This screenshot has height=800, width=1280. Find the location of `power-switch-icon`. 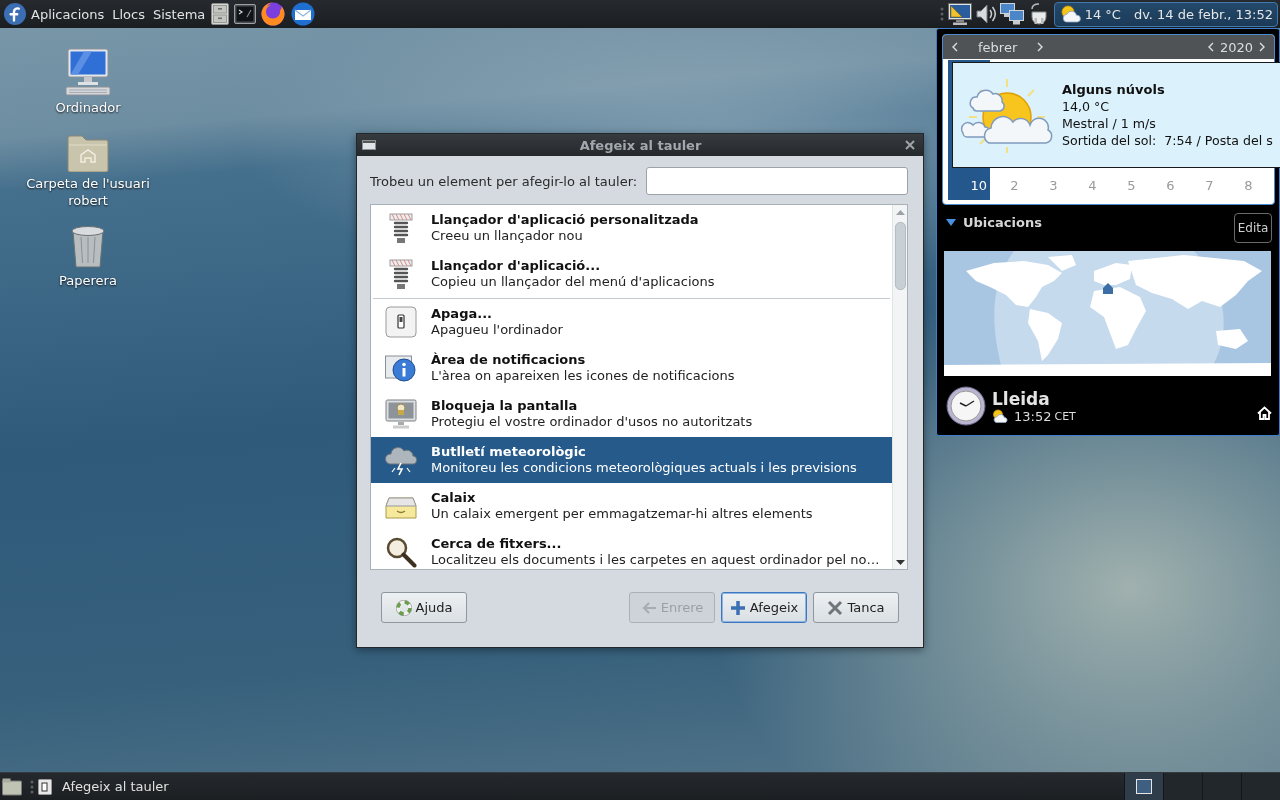

power-switch-icon is located at coordinates (401, 322).